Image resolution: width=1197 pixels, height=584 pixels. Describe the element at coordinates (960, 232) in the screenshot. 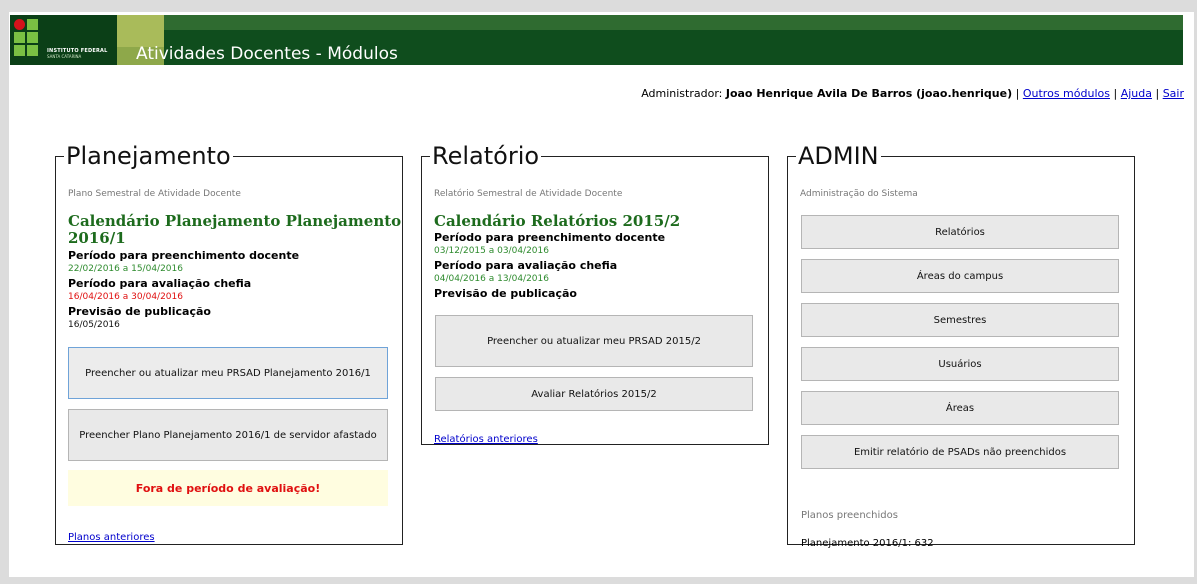

I see `relatorios-button: Relatórios` at that location.